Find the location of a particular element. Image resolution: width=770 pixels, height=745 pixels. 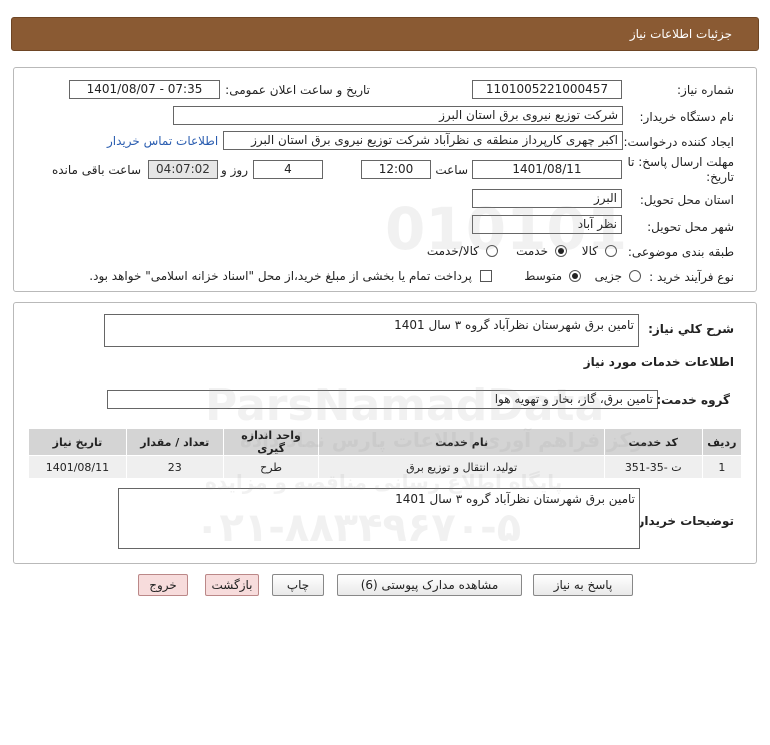

reply-button: پاسخ به نیاز is located at coordinates (583, 585).